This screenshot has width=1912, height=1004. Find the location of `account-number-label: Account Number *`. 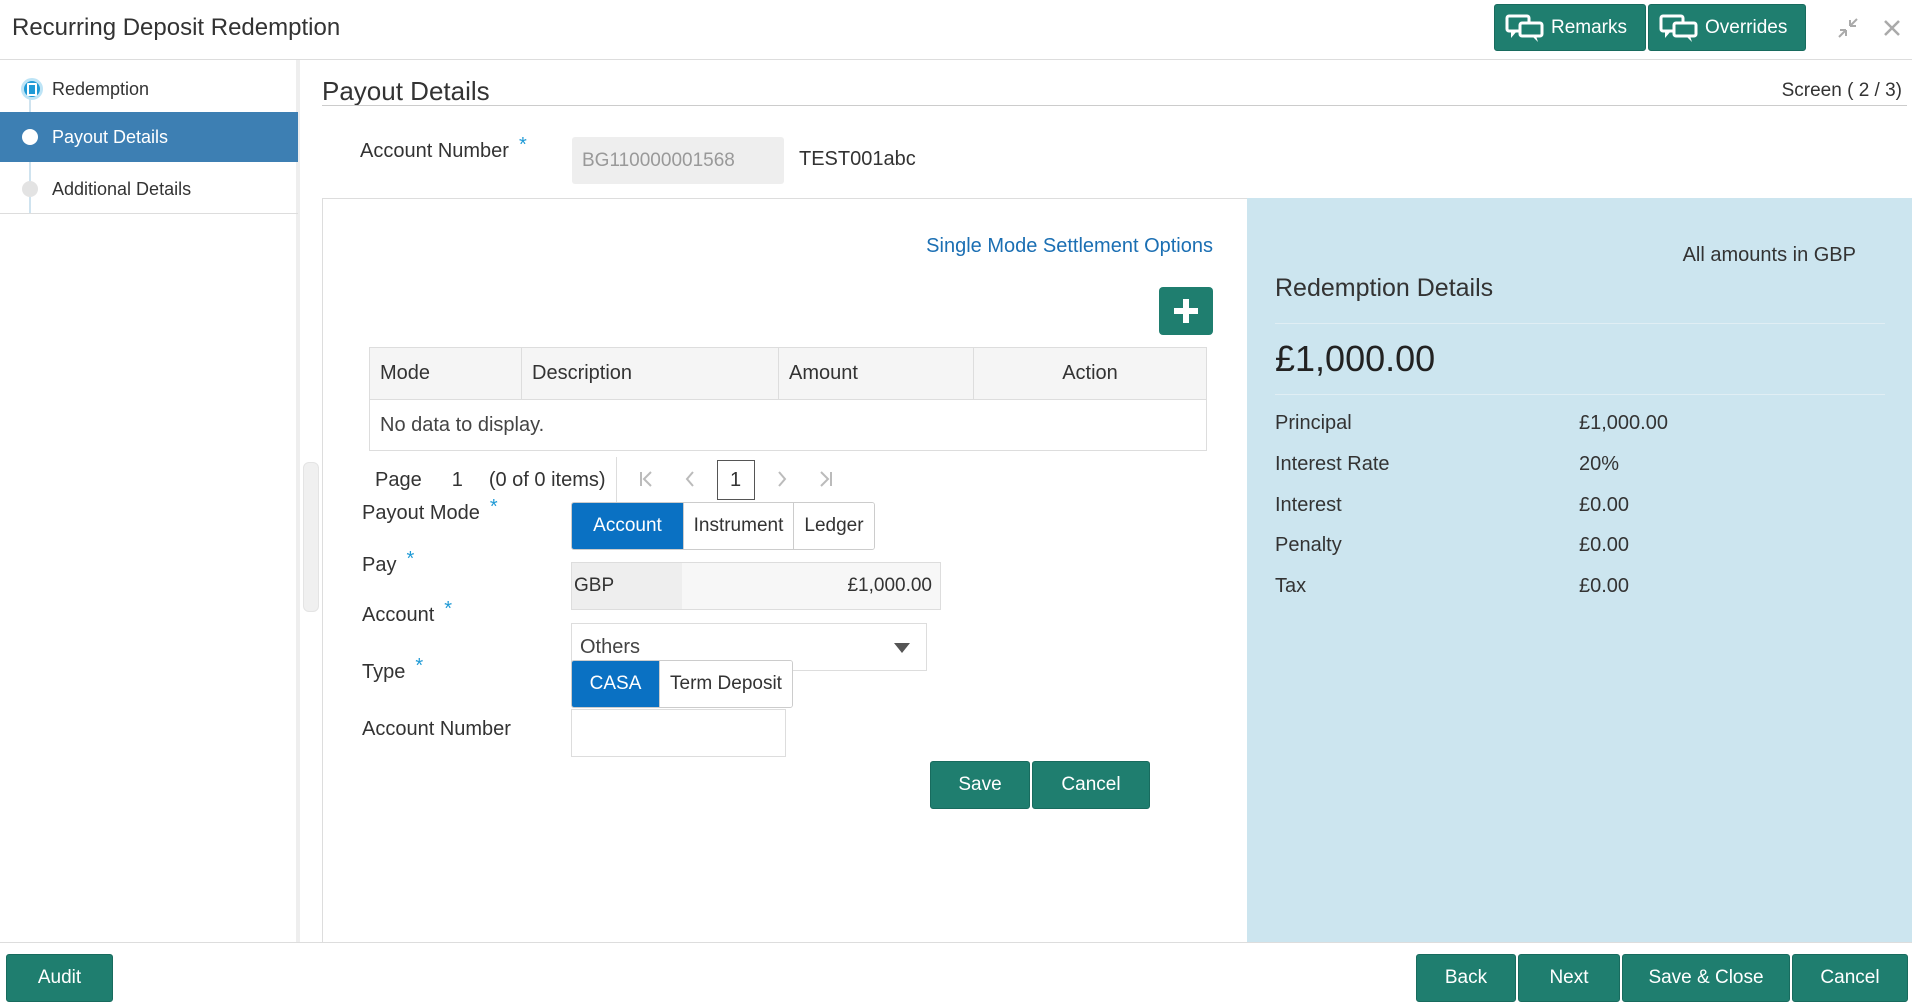

account-number-label: Account Number * is located at coordinates (443, 148).